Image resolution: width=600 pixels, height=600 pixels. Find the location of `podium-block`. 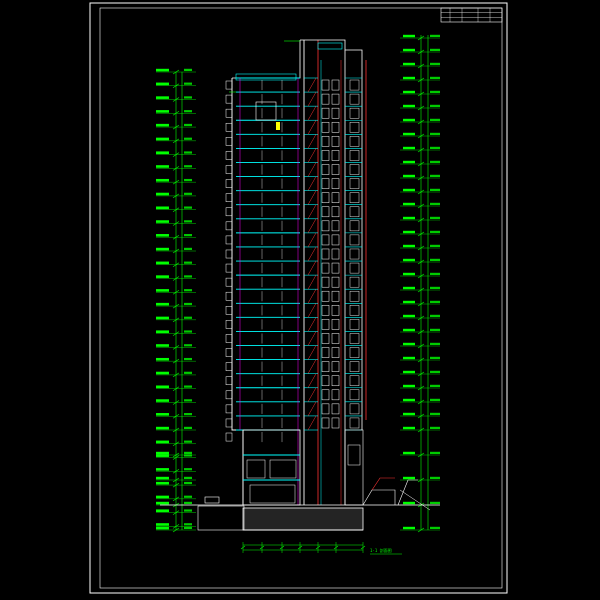

podium-block is located at coordinates (271, 467).